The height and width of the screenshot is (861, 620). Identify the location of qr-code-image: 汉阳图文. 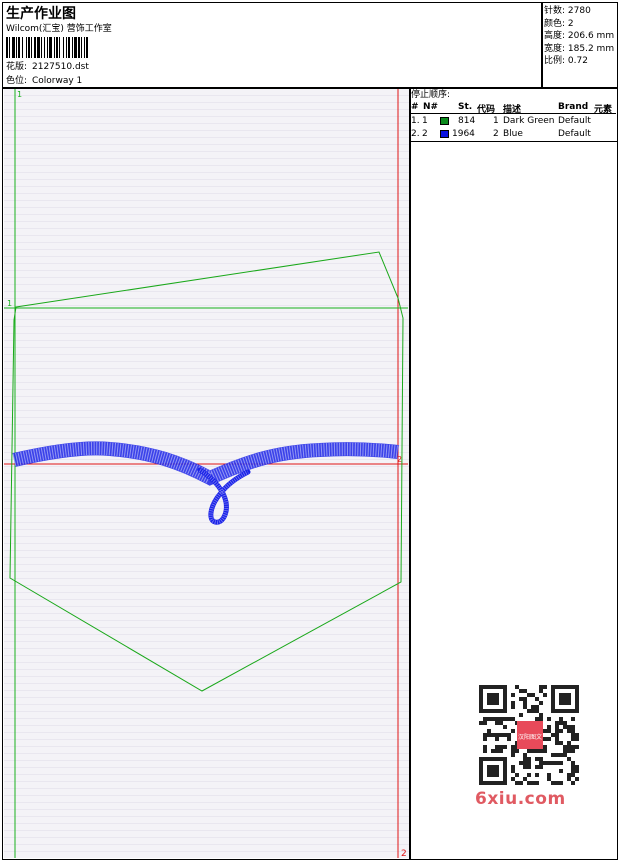
(529, 735).